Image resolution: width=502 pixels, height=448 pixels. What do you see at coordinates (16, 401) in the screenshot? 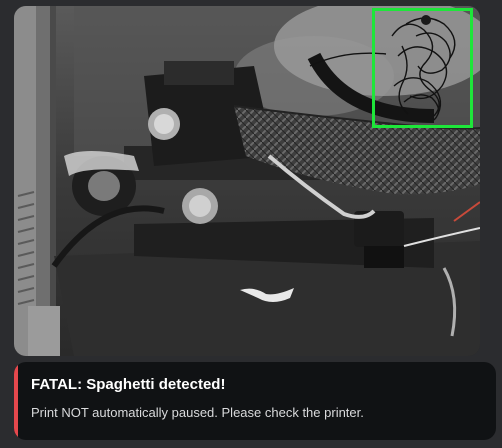
I see `alert-accent-bar` at bounding box center [16, 401].